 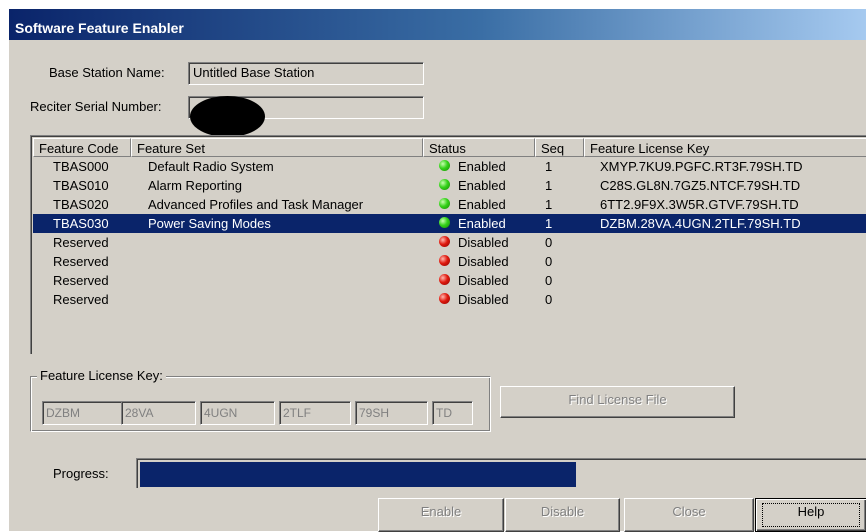 I want to click on base-station-name-field: Untitled Base Station, so click(x=306, y=73).